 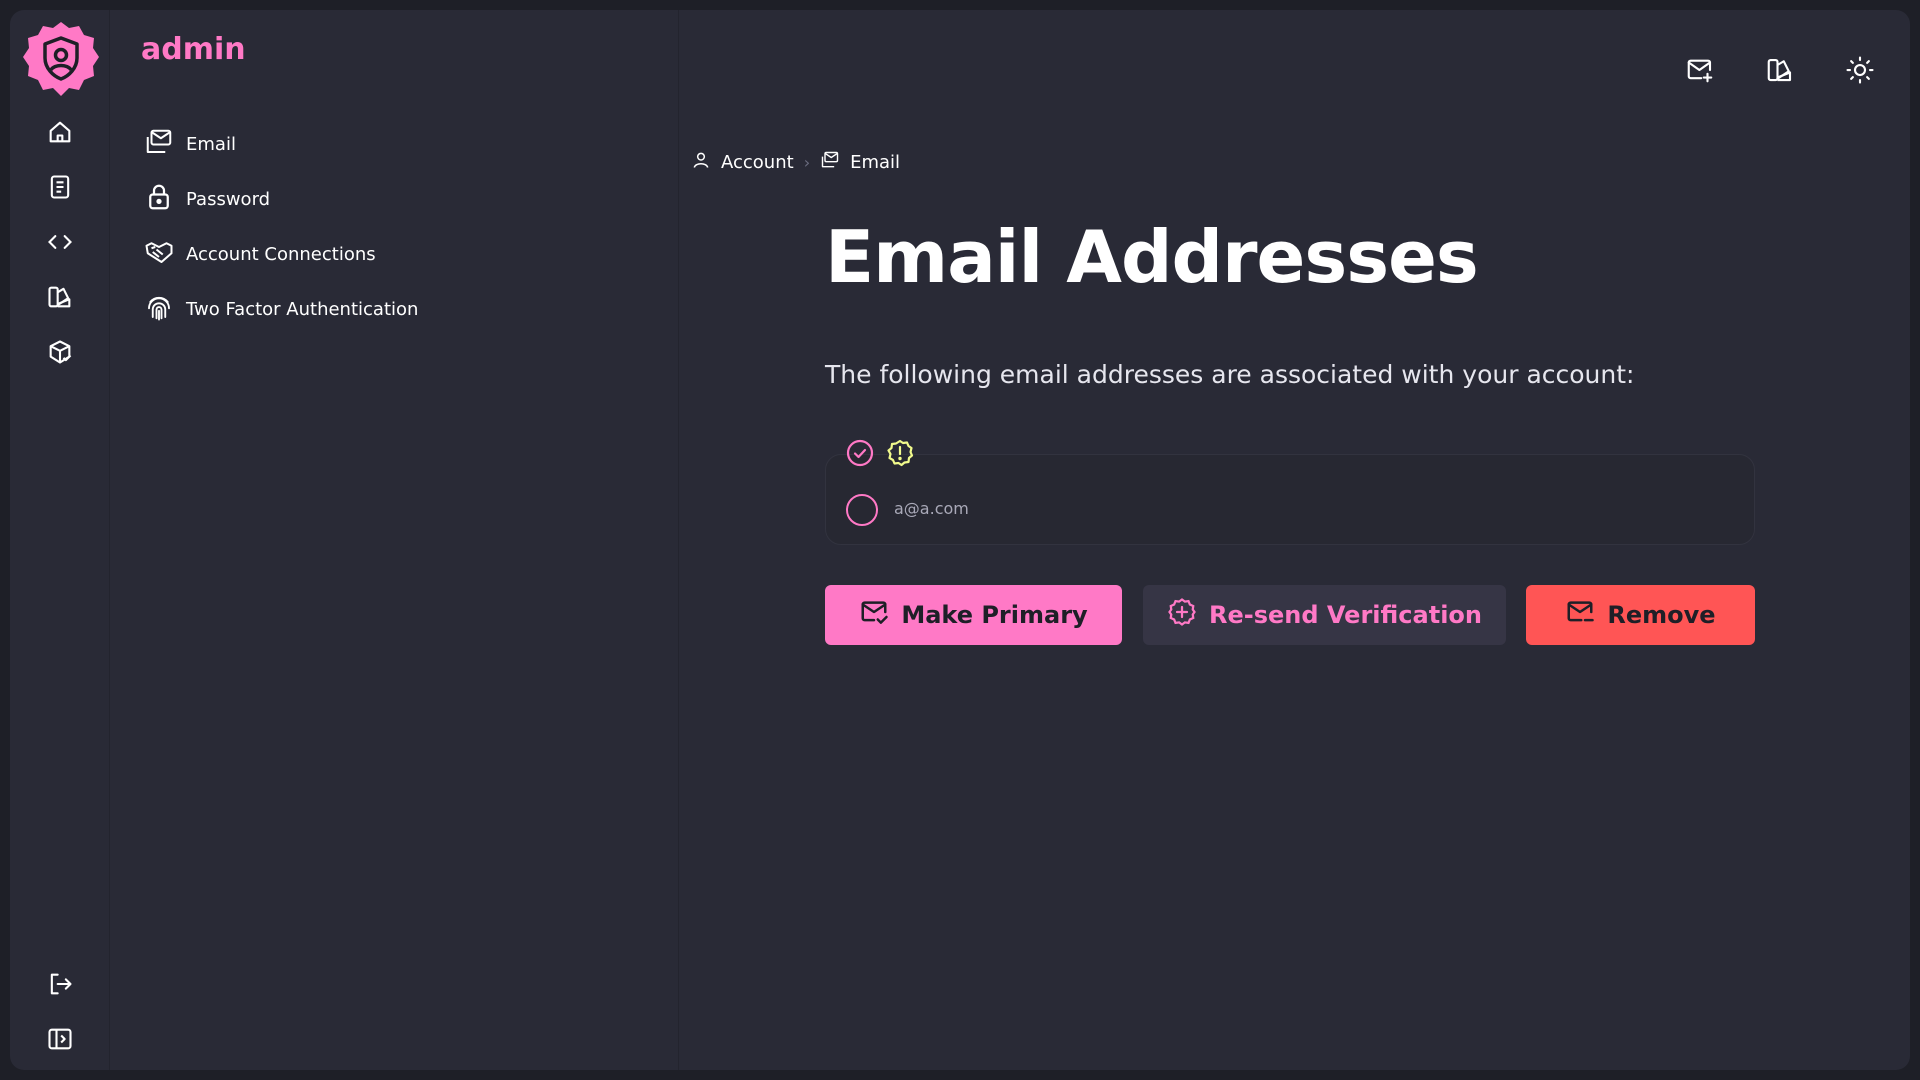 I want to click on handshake-icon, so click(x=159, y=254).